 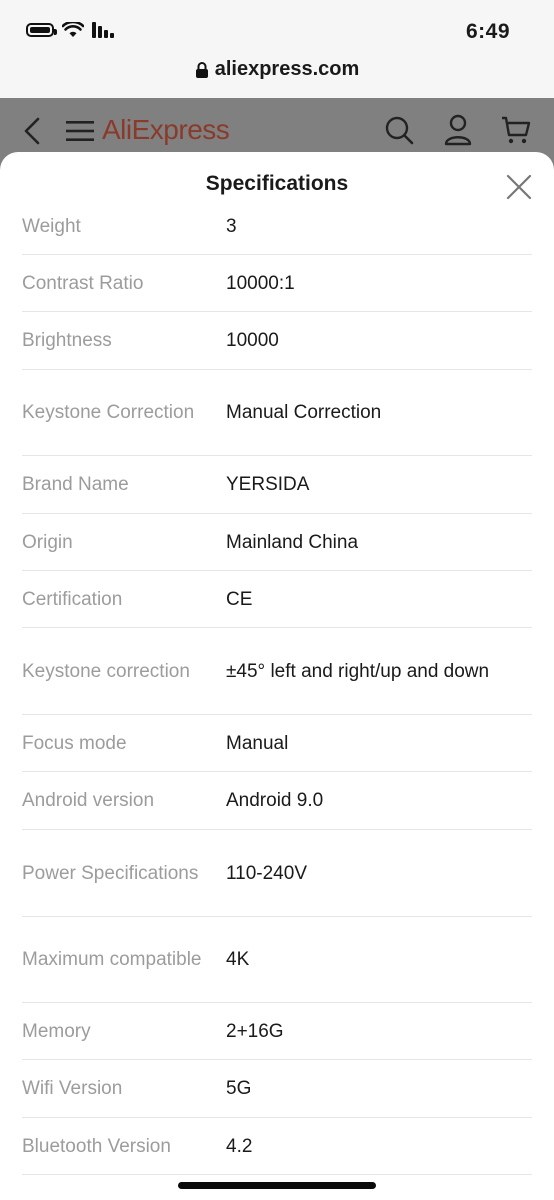 I want to click on hamburger-menu-icon, so click(x=80, y=131).